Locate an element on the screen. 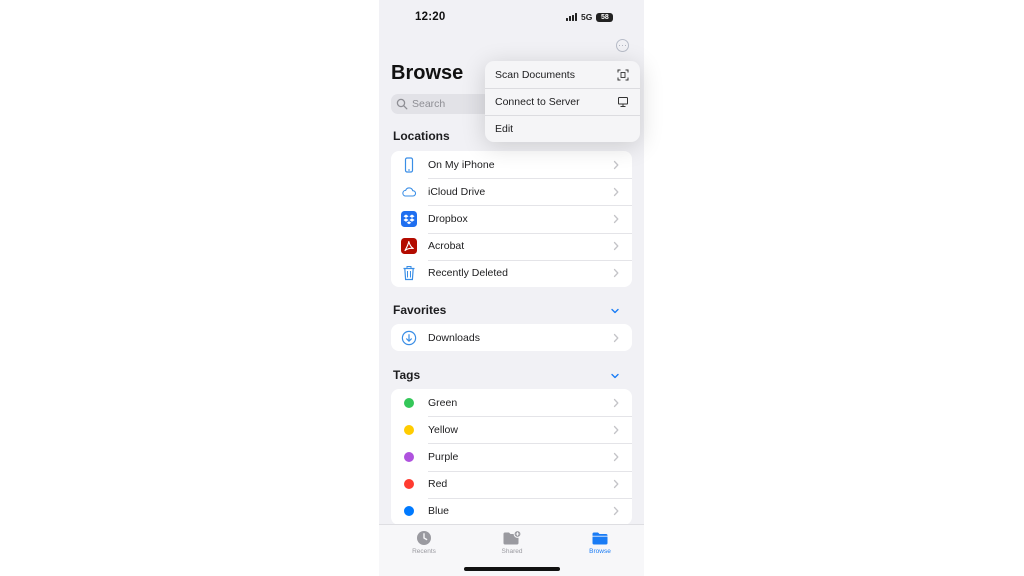 The image size is (1024, 576). tab-label: Shared is located at coordinates (512, 551).